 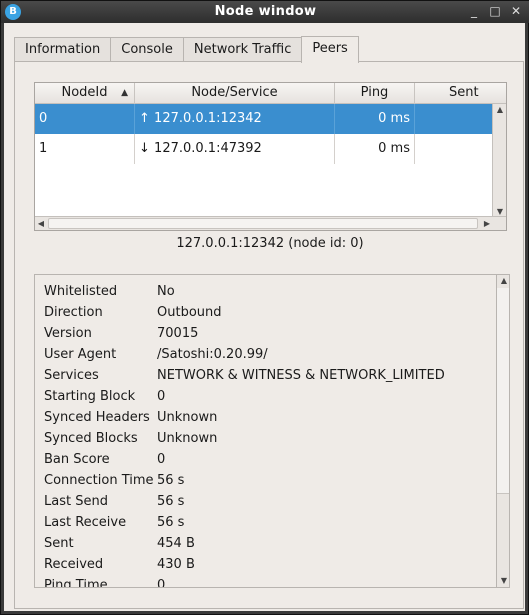 I want to click on maximize-icon: □, so click(x=495, y=11).